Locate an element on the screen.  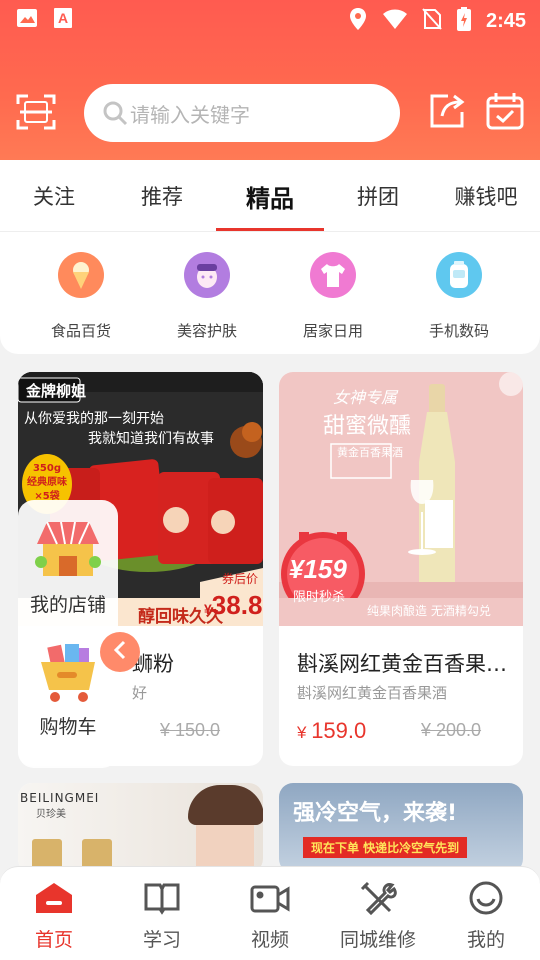
badge-desc: 经典原味 is located at coordinates (47, 482).